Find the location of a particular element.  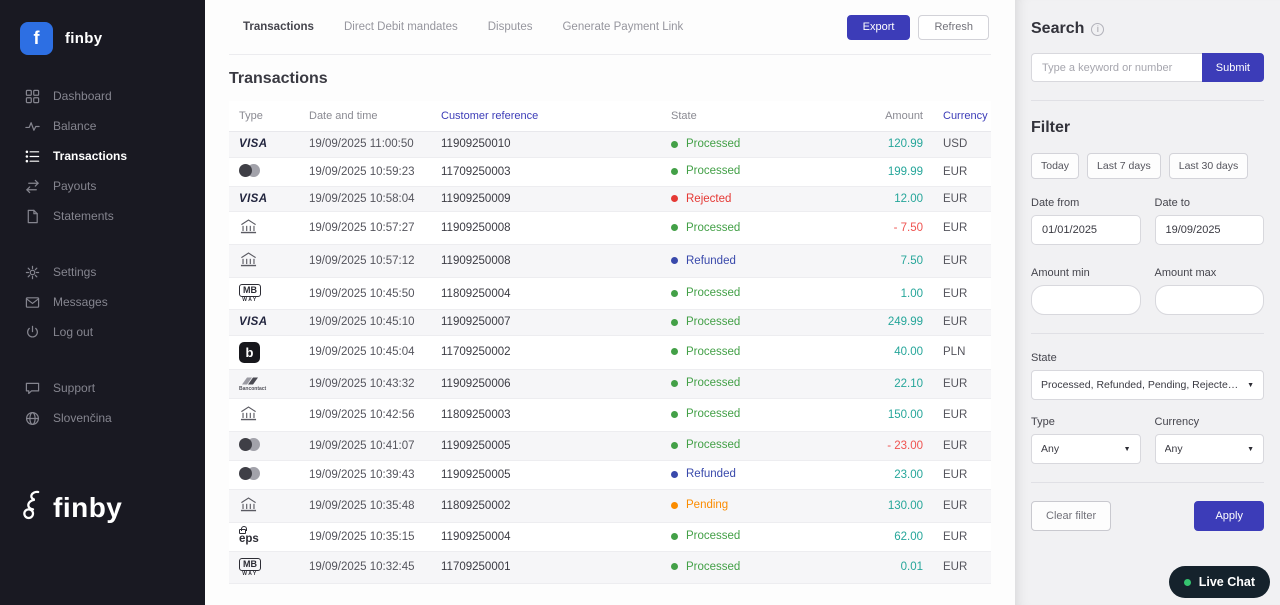

filter-title: Filter is located at coordinates (1051, 127).